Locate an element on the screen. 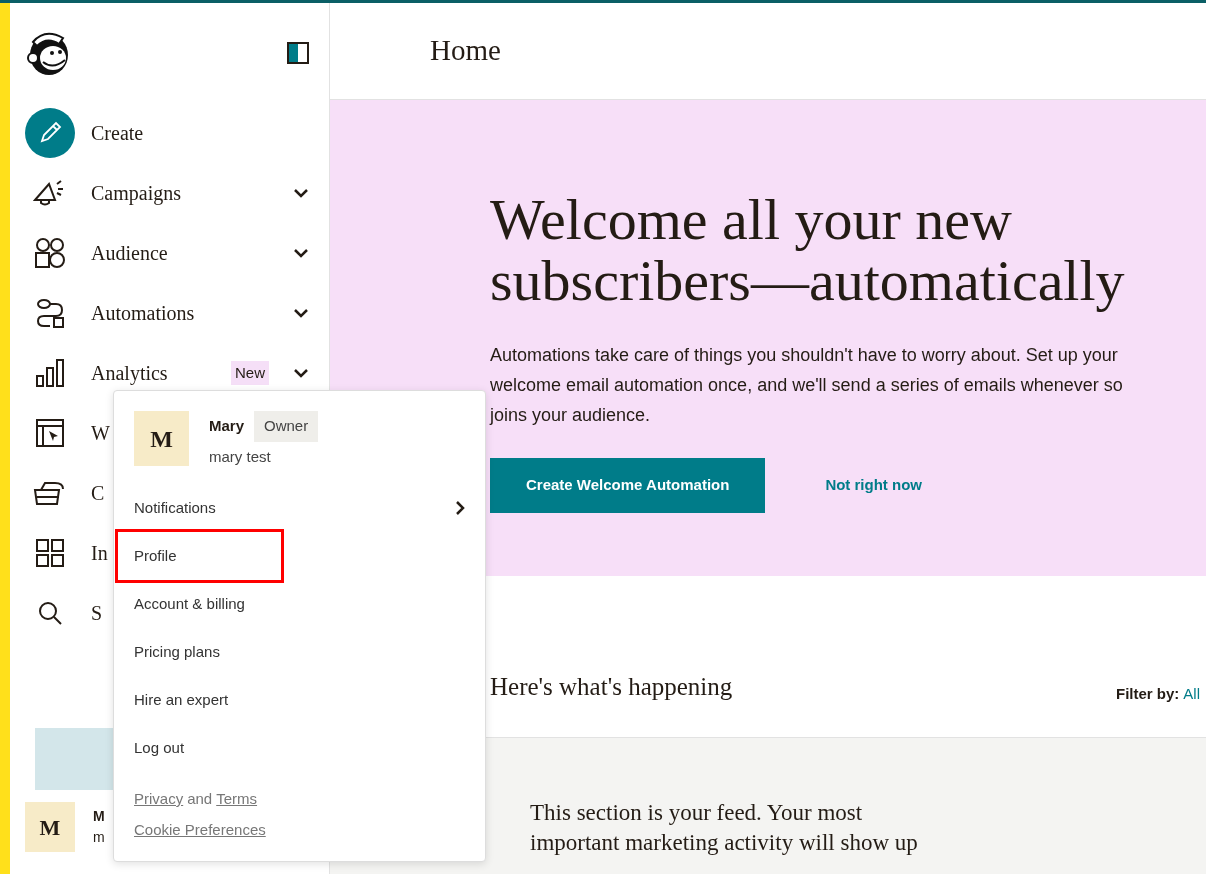 This screenshot has height=874, width=1206. nav-item: Create is located at coordinates (200, 133).